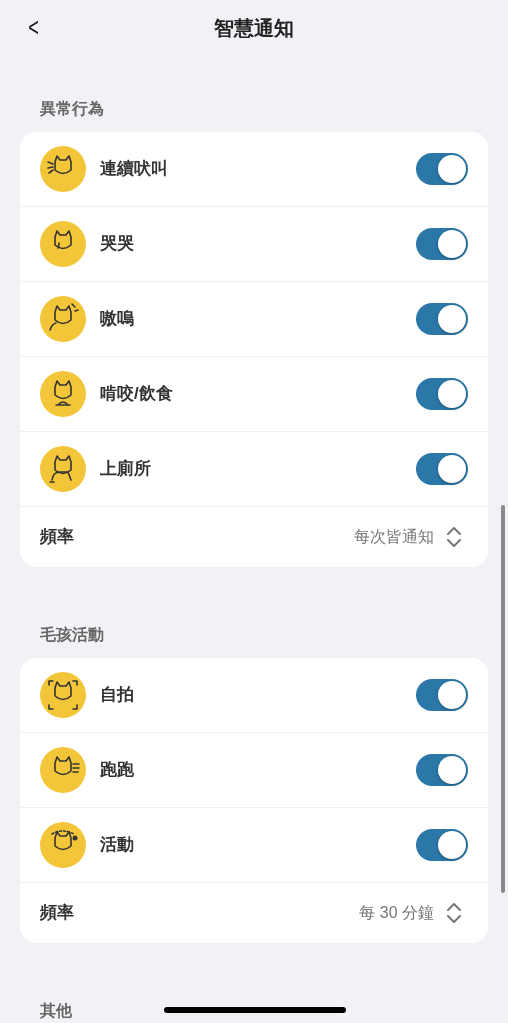 The width and height of the screenshot is (508, 1023). I want to click on setting-label: 哭哭, so click(117, 244).